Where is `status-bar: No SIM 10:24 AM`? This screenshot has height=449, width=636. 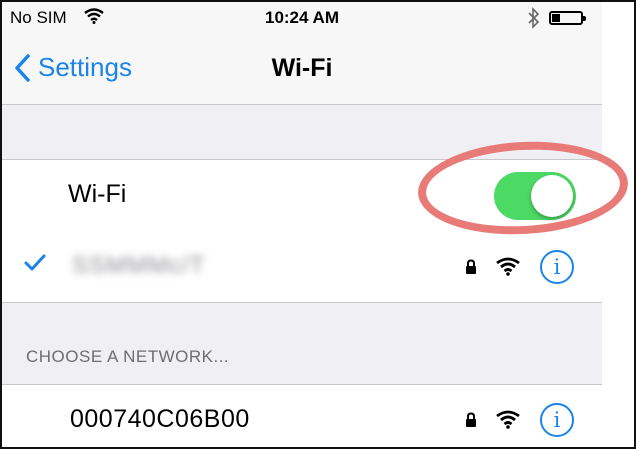 status-bar: No SIM 10:24 AM is located at coordinates (302, 18).